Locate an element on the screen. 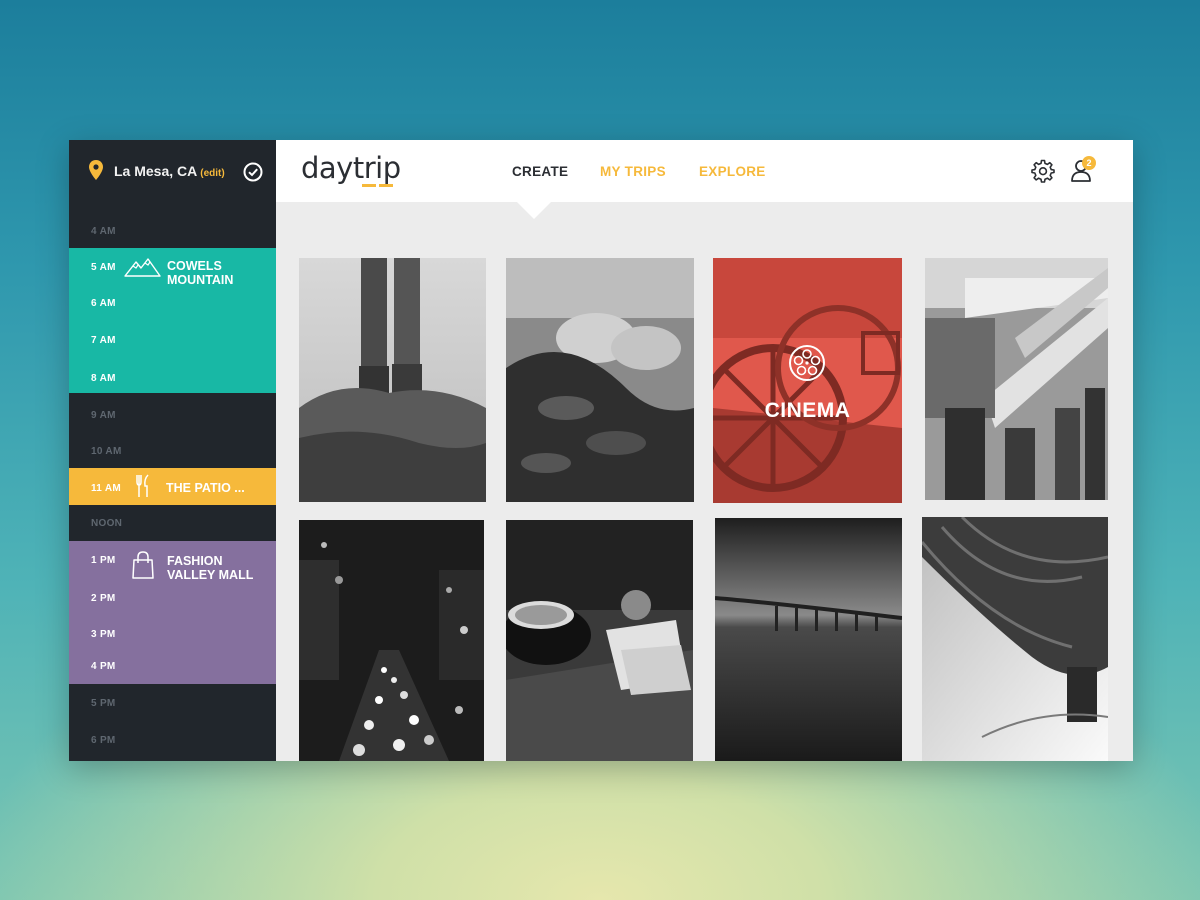 This screenshot has height=900, width=1200. daytrip-logo: daytrip is located at coordinates (351, 168).